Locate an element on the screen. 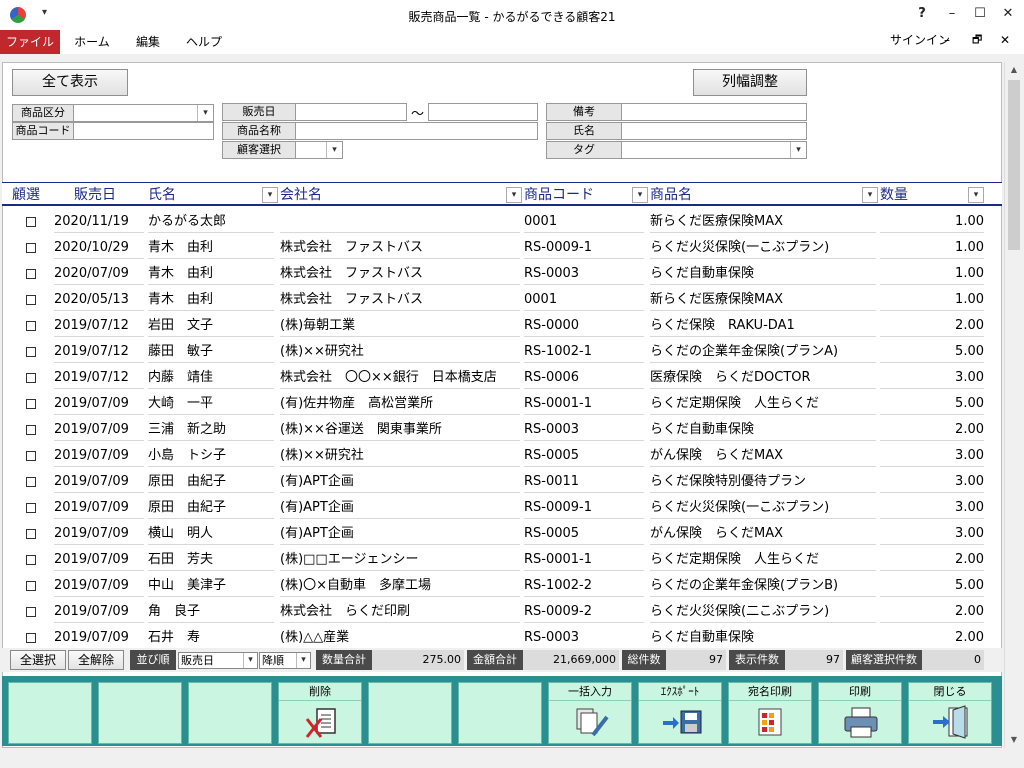 Image resolution: width=1024 pixels, height=768 pixels. close-button: 閉じる is located at coordinates (950, 713).